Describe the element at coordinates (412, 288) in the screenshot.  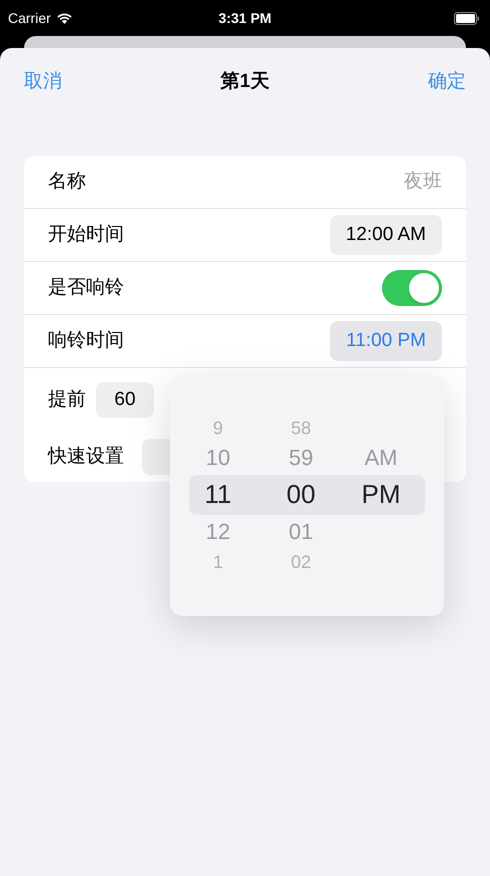
I see `toggle-switch` at that location.